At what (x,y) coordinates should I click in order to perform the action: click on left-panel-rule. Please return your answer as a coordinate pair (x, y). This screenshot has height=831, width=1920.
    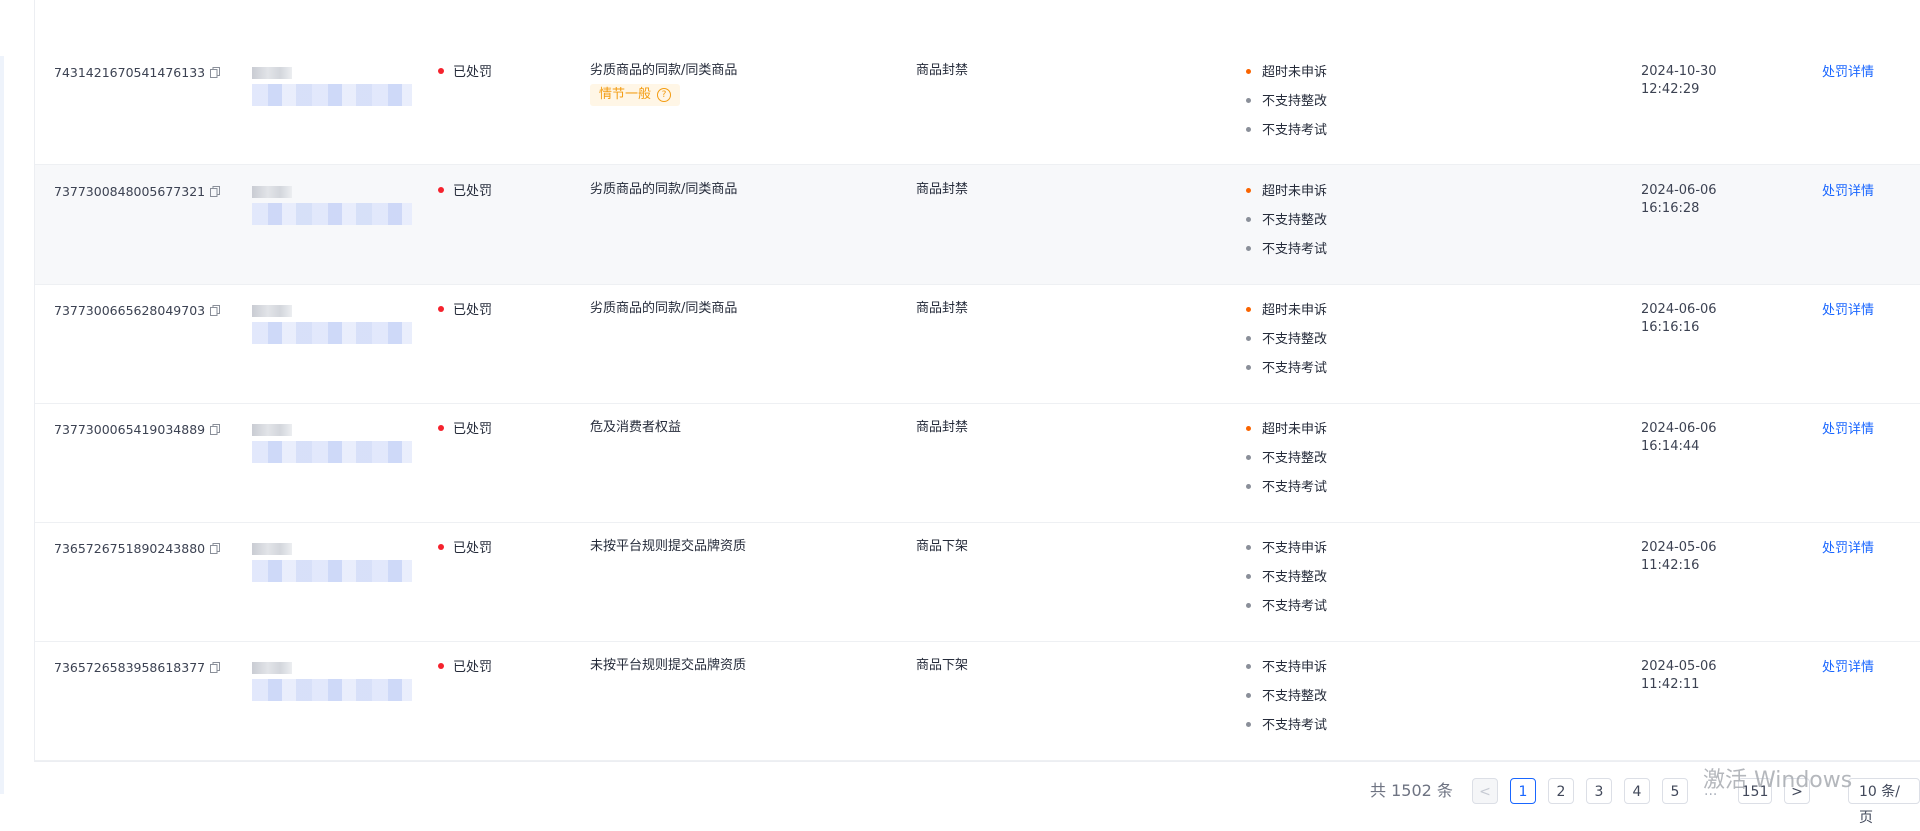
    Looking at the image, I should click on (2, 425).